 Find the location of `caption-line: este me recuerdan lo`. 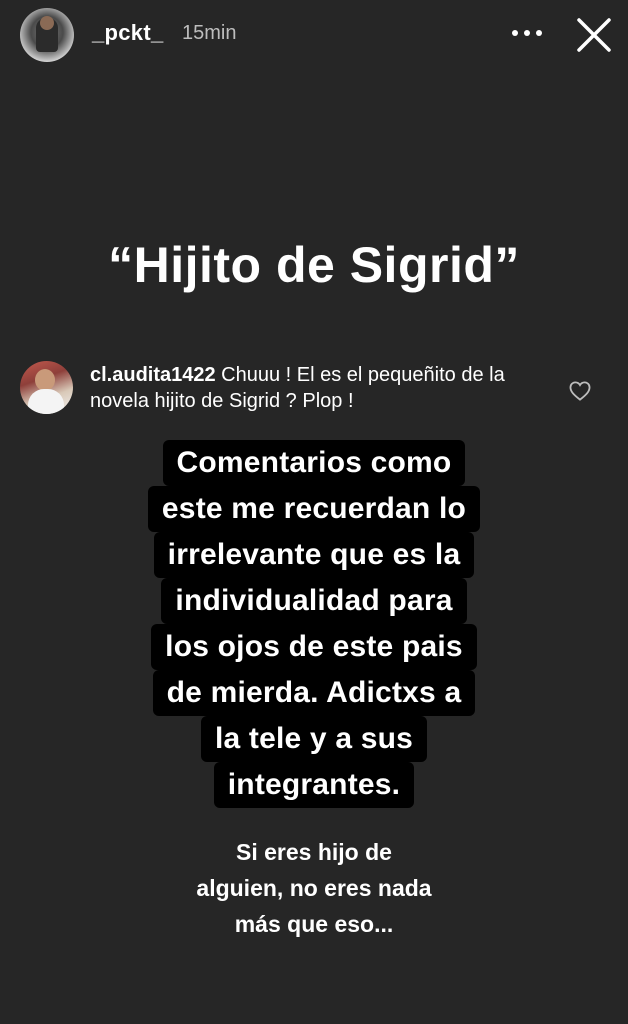

caption-line: este me recuerdan lo is located at coordinates (314, 509).